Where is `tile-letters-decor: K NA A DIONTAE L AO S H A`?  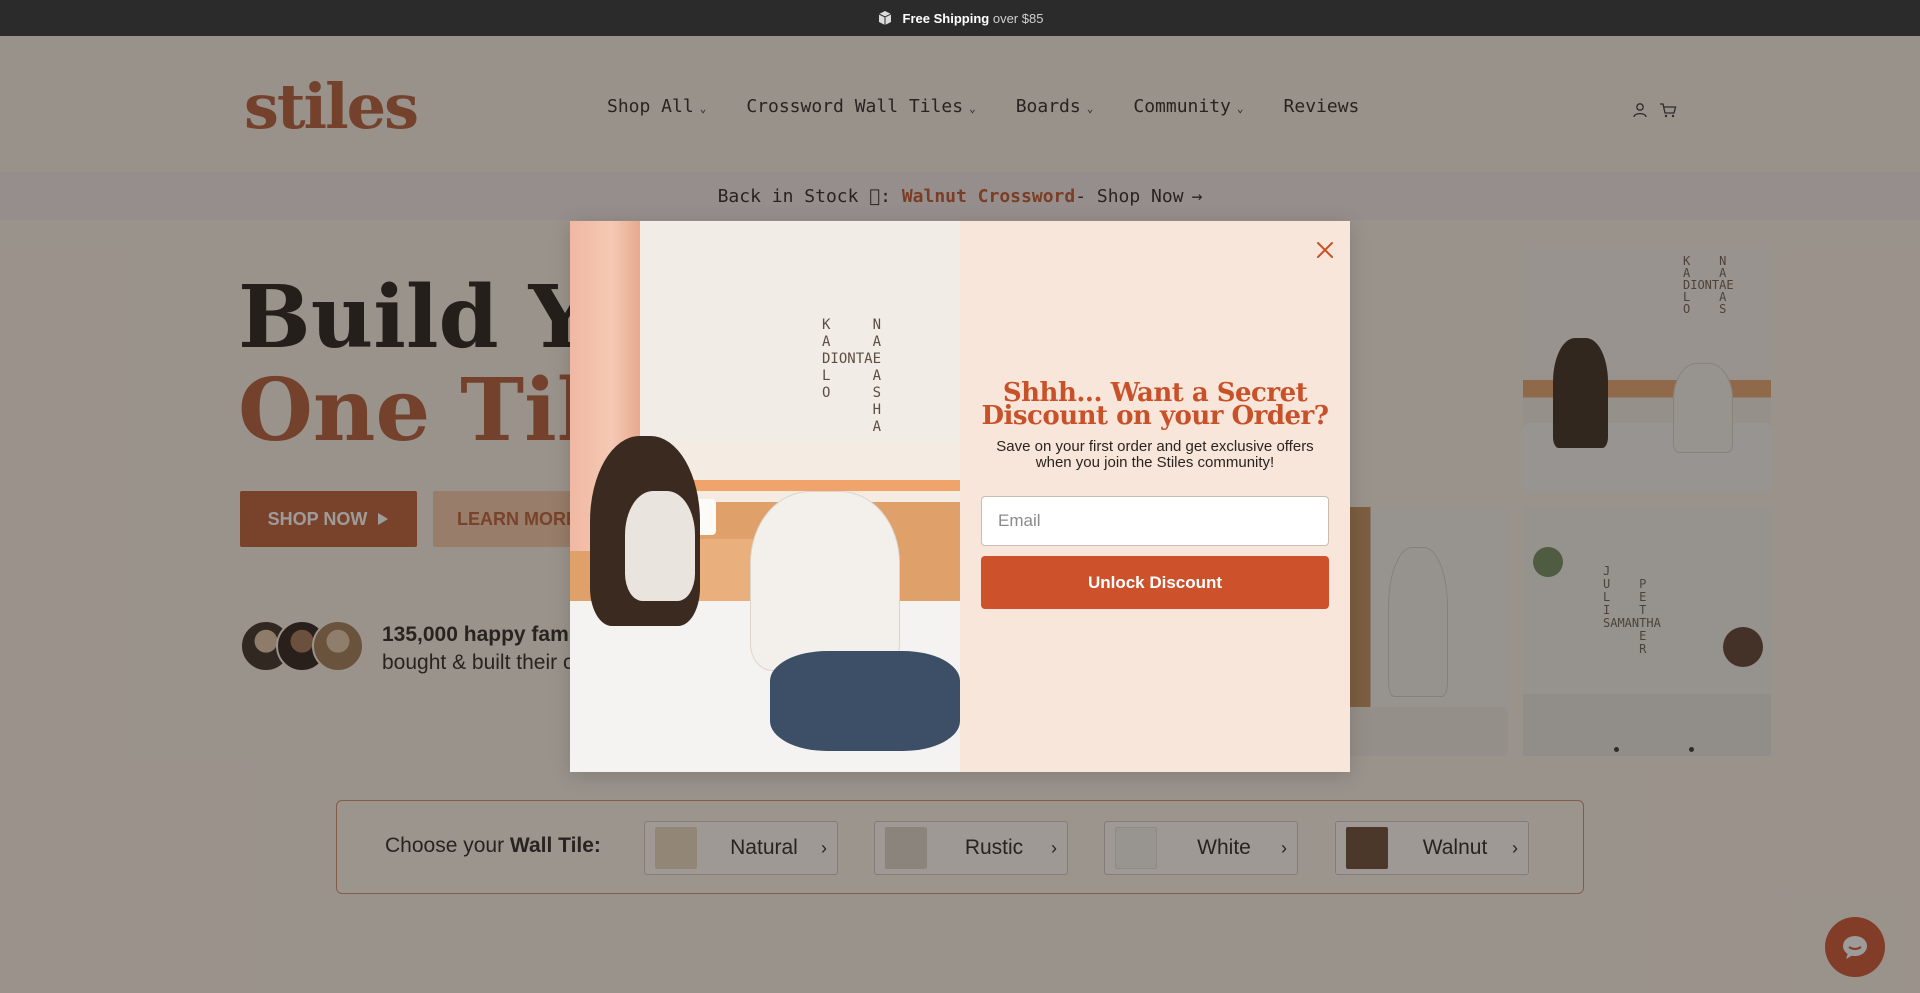
tile-letters-decor: K NA A DIONTAE L AO S H A is located at coordinates (852, 376).